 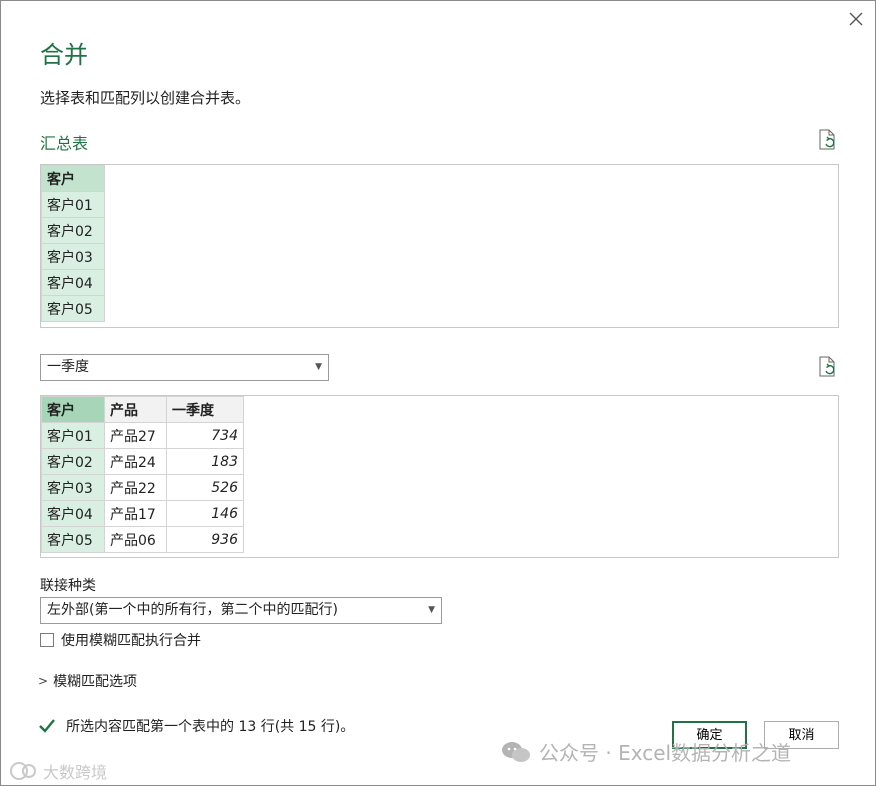 I want to click on fuzzy-match-label: 使用模糊匹配执行合并, so click(x=131, y=640).